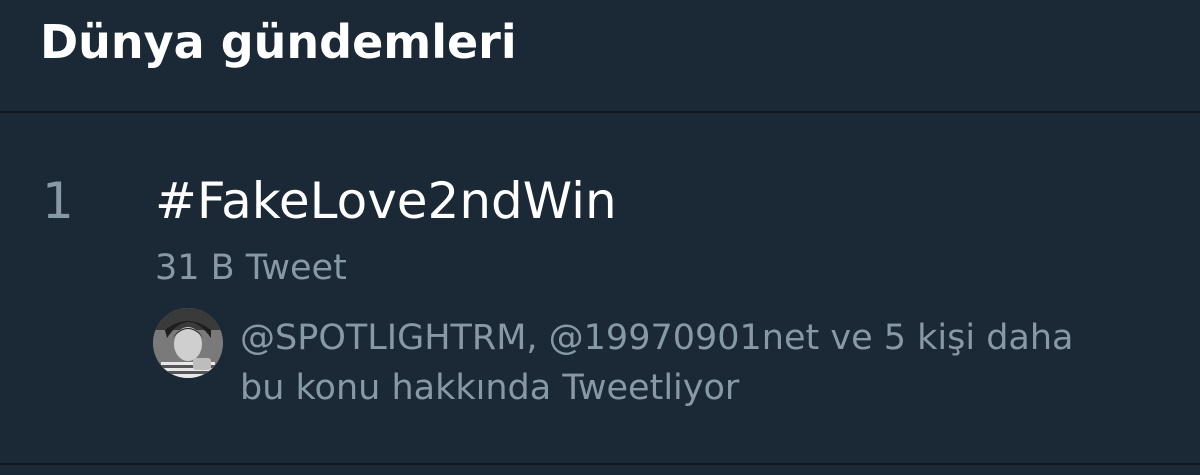 The height and width of the screenshot is (475, 1200). Describe the element at coordinates (386, 201) in the screenshot. I see `trend-hashtag-link: #FakeLove2ndWin` at that location.